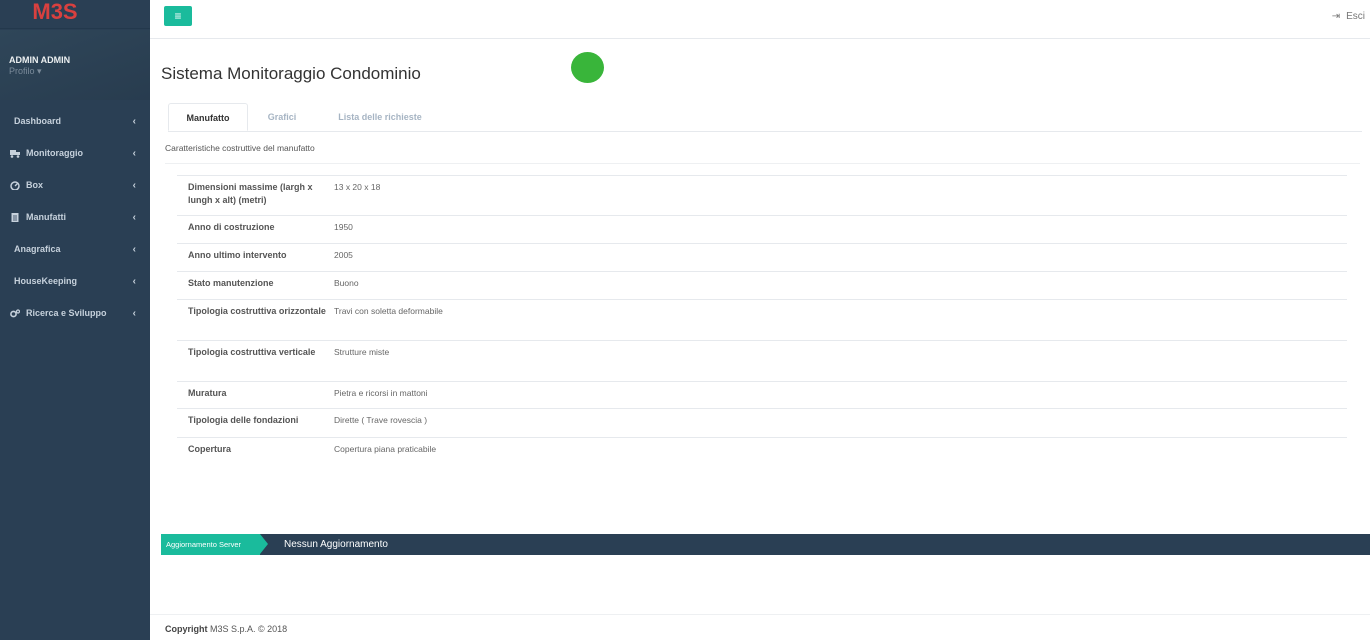 This screenshot has width=1370, height=643. Describe the element at coordinates (343, 255) in the screenshot. I see `detail-value: 2005` at that location.